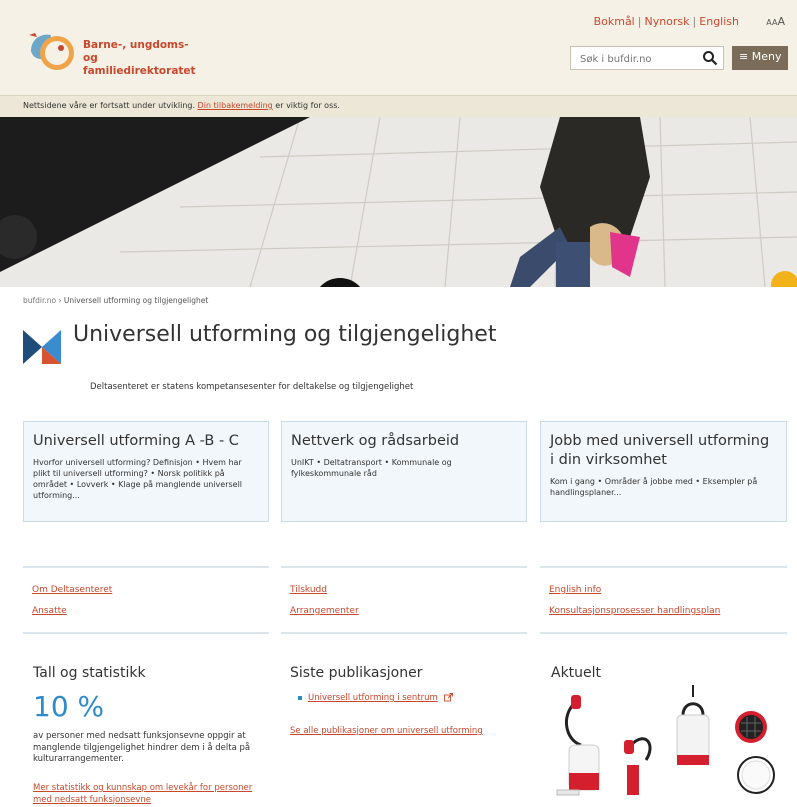 This screenshot has height=807, width=797. I want to click on search-box, so click(647, 58).